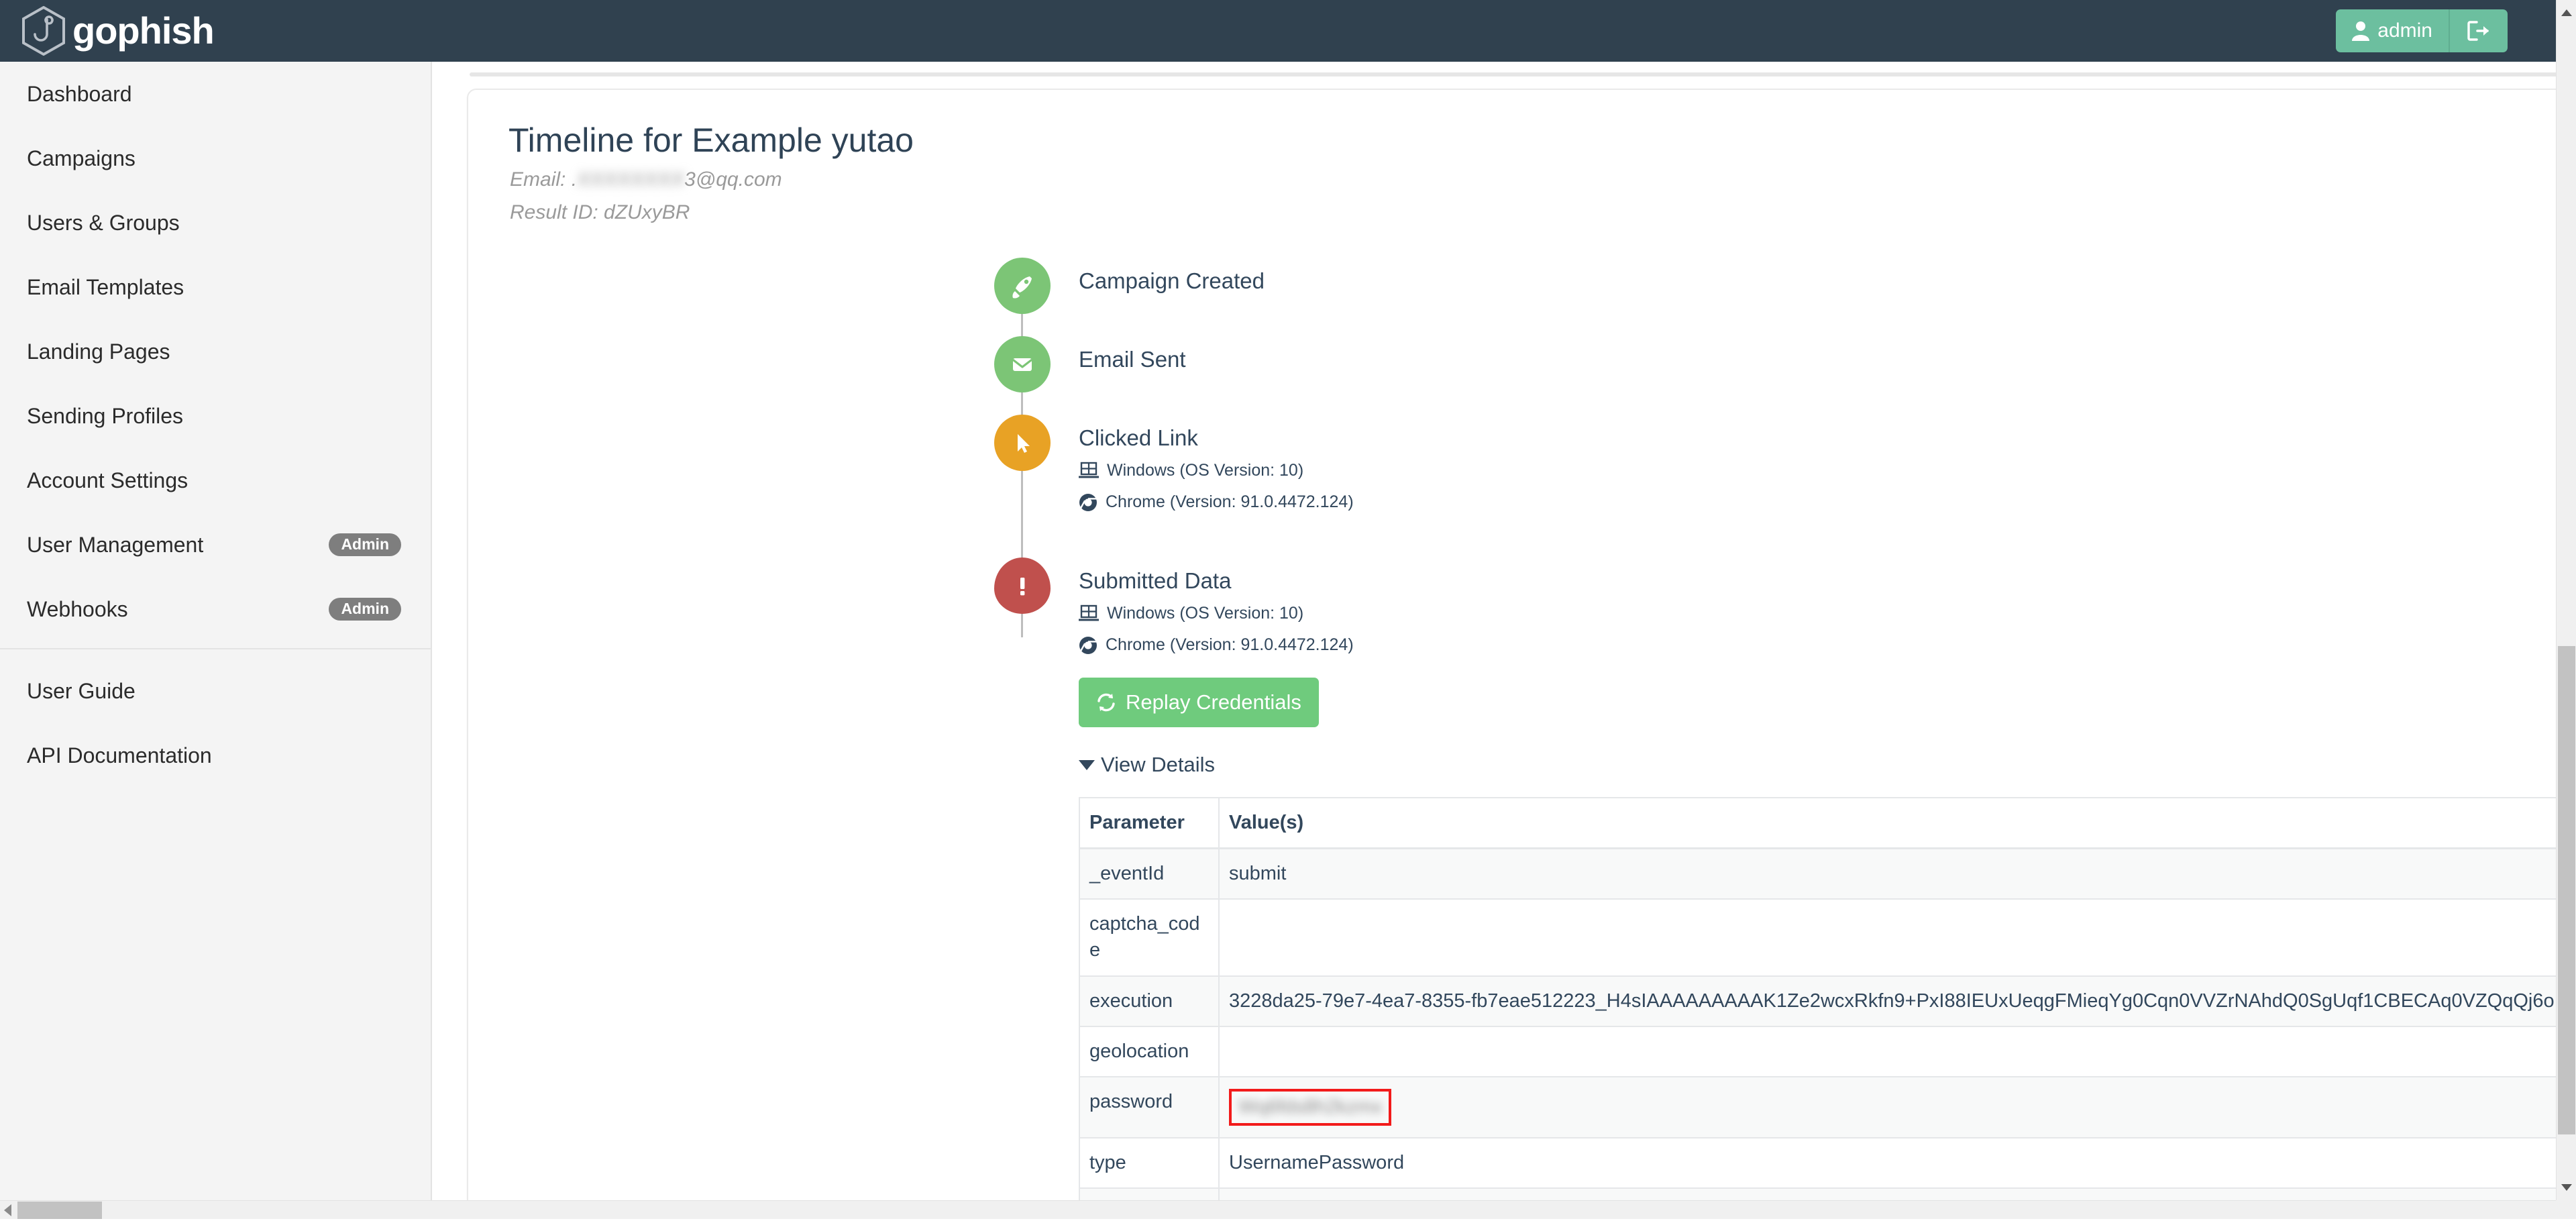  Describe the element at coordinates (1149, 1163) in the screenshot. I see `param-cell: type` at that location.